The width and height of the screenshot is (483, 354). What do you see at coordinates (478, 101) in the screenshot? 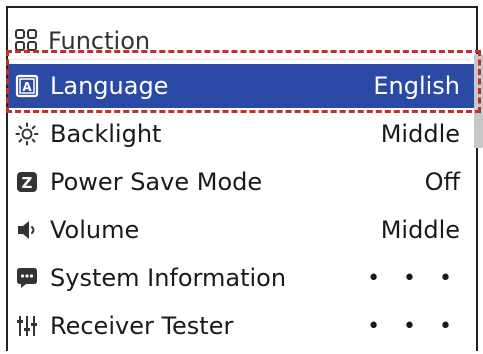
I see `scrollbar-thumb` at bounding box center [478, 101].